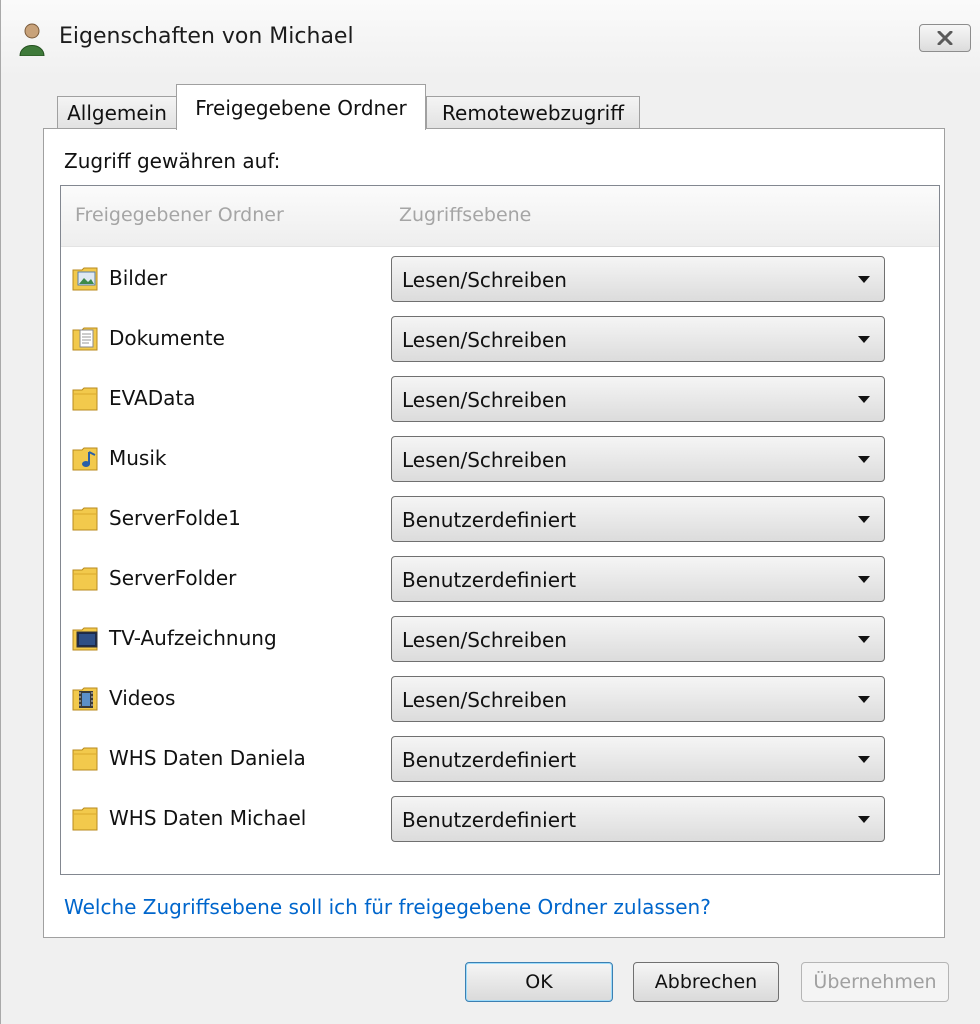 The image size is (980, 1024). Describe the element at coordinates (208, 818) in the screenshot. I see `folder-name: WHS Daten Michael` at that location.